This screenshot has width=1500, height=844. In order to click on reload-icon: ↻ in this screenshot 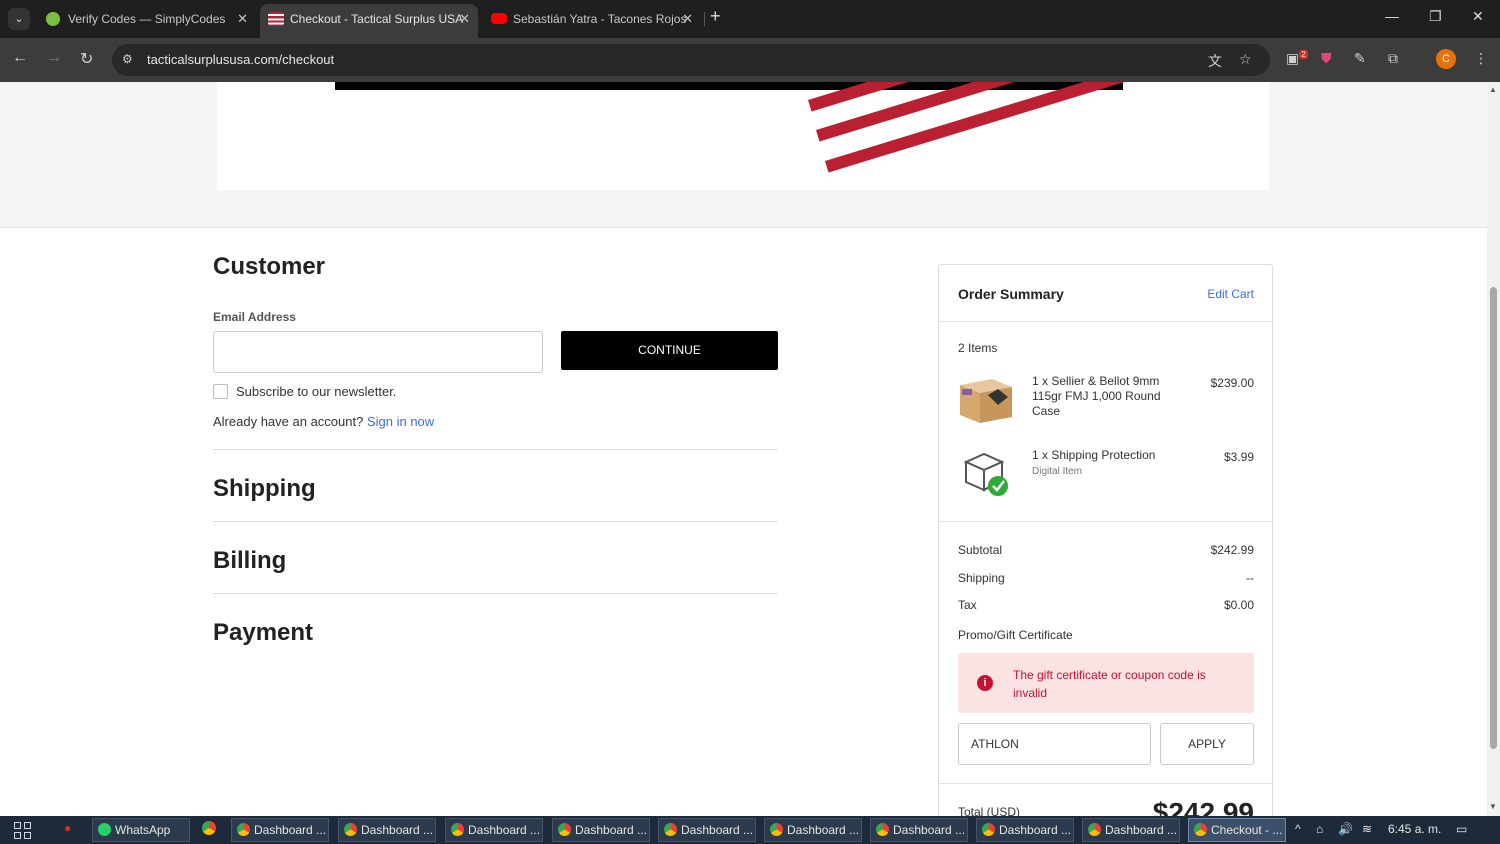, I will do `click(86, 59)`.